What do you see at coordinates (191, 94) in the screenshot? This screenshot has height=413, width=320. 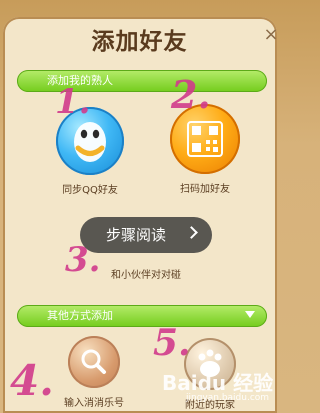 I see `annotation-step-2: 2.` at bounding box center [191, 94].